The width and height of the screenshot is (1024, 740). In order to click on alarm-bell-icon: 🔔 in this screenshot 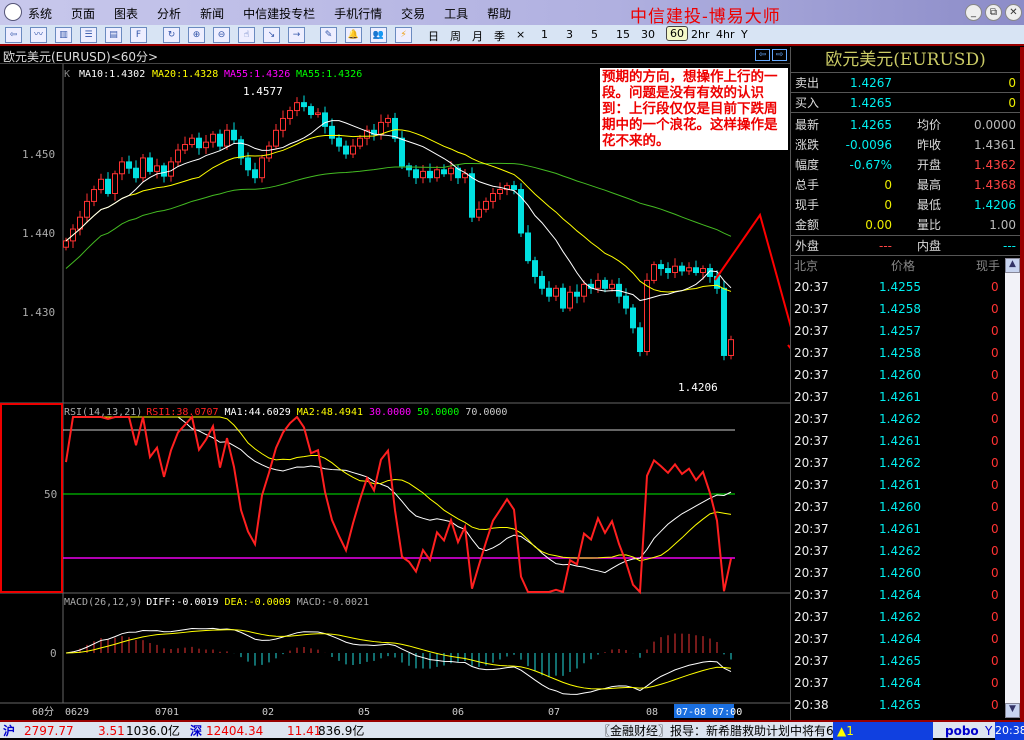, I will do `click(353, 35)`.